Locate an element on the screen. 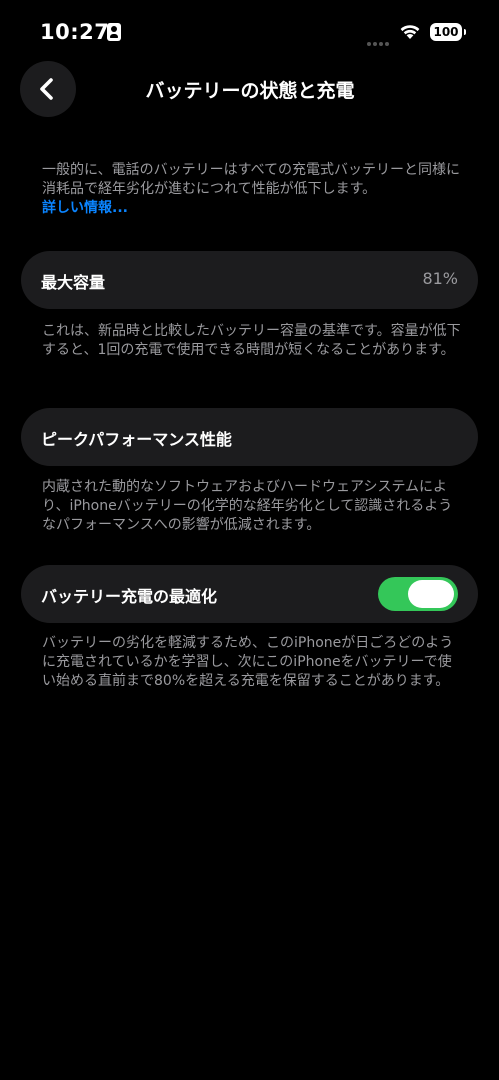 The image size is (499, 1080). battery-icon: 100 is located at coordinates (446, 32).